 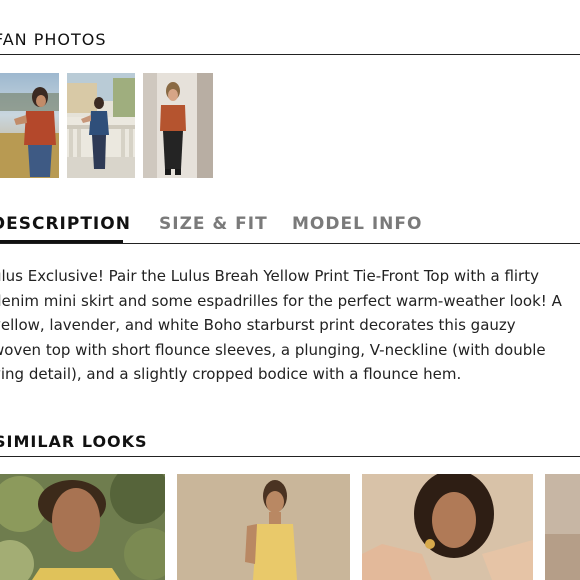 I want to click on similar-look-2-image, so click(x=263, y=527).